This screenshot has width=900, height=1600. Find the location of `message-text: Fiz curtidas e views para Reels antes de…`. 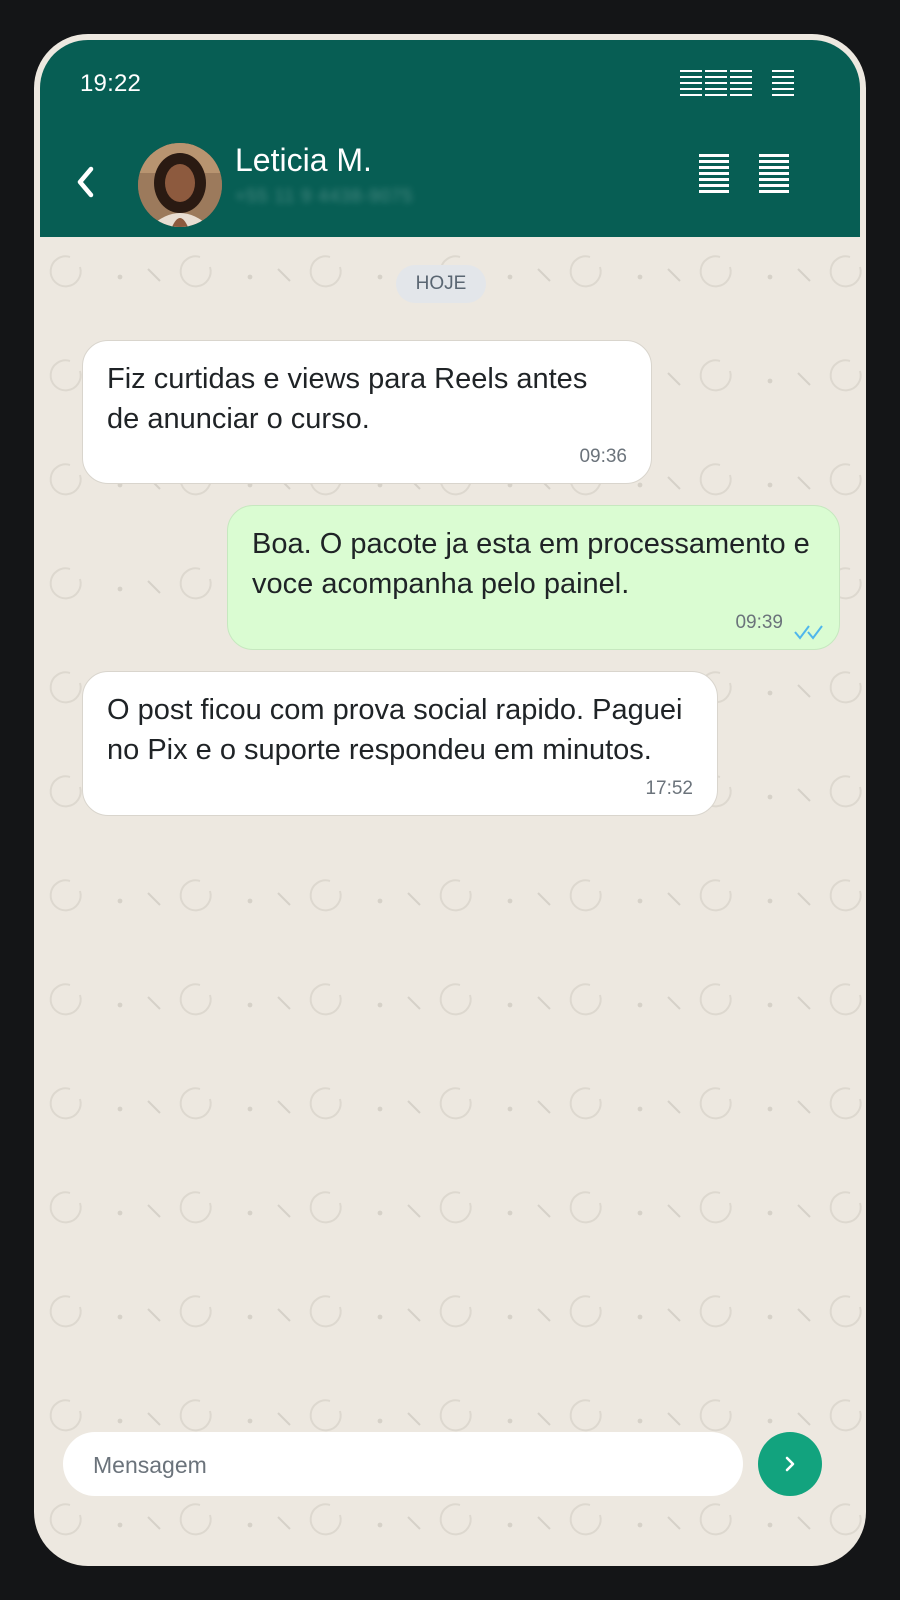

message-text: Fiz curtidas e views para Reels antes de… is located at coordinates (347, 399).